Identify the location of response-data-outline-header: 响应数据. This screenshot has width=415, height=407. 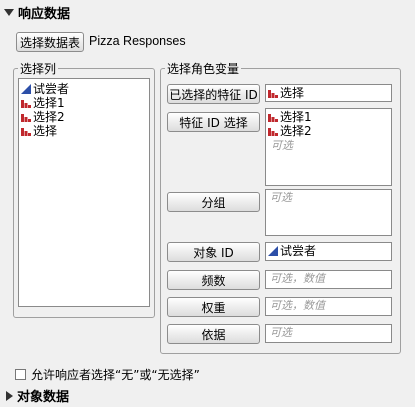
(37, 12).